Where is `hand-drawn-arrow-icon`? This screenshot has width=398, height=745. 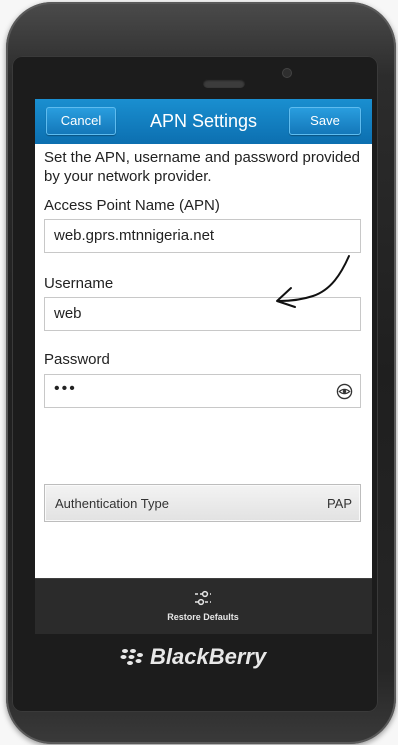 hand-drawn-arrow-icon is located at coordinates (313, 281).